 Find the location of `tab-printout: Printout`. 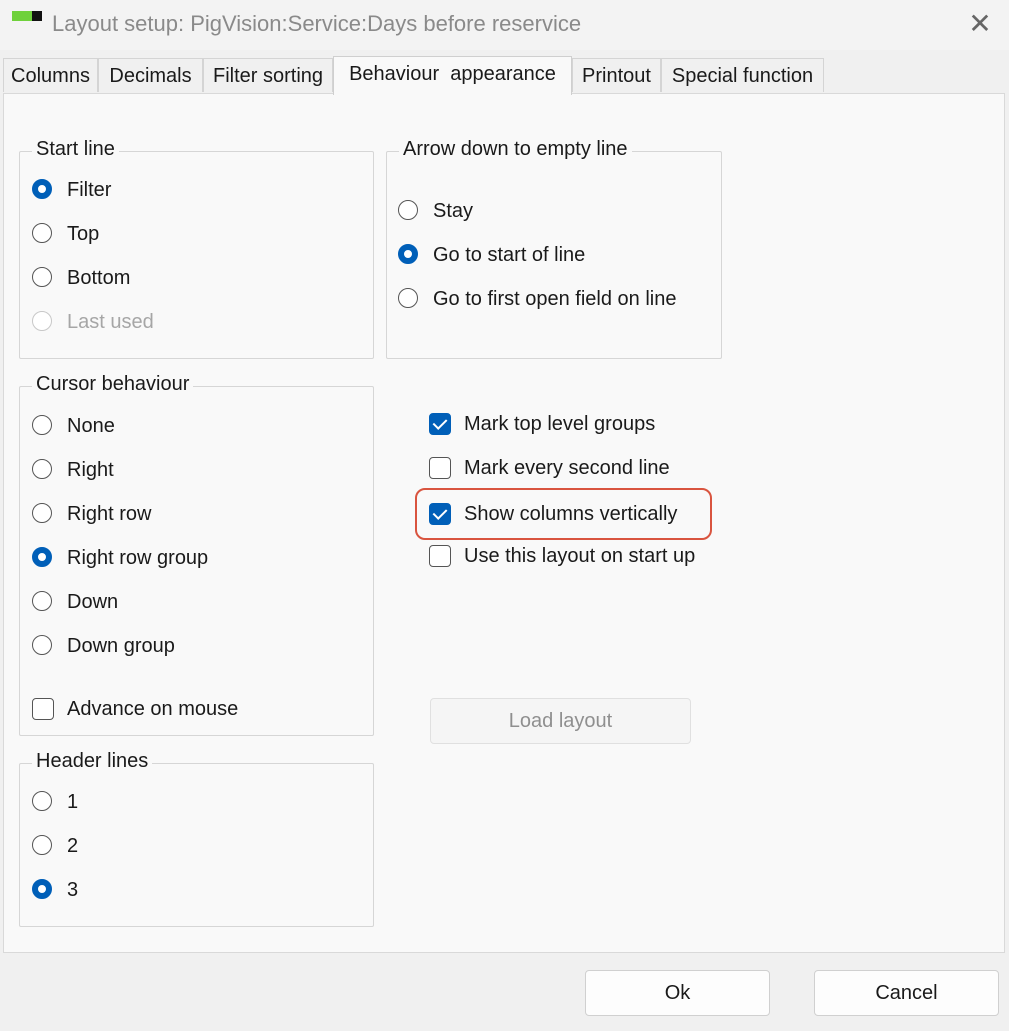

tab-printout: Printout is located at coordinates (616, 75).